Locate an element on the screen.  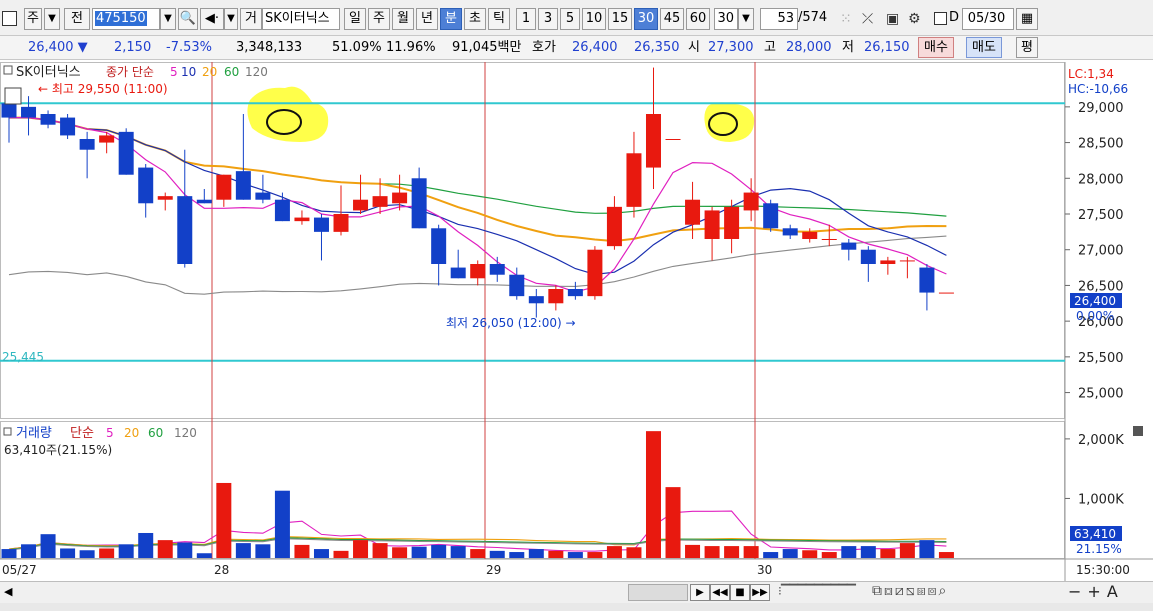
volume-legend-box-icon is located at coordinates (7, 431).